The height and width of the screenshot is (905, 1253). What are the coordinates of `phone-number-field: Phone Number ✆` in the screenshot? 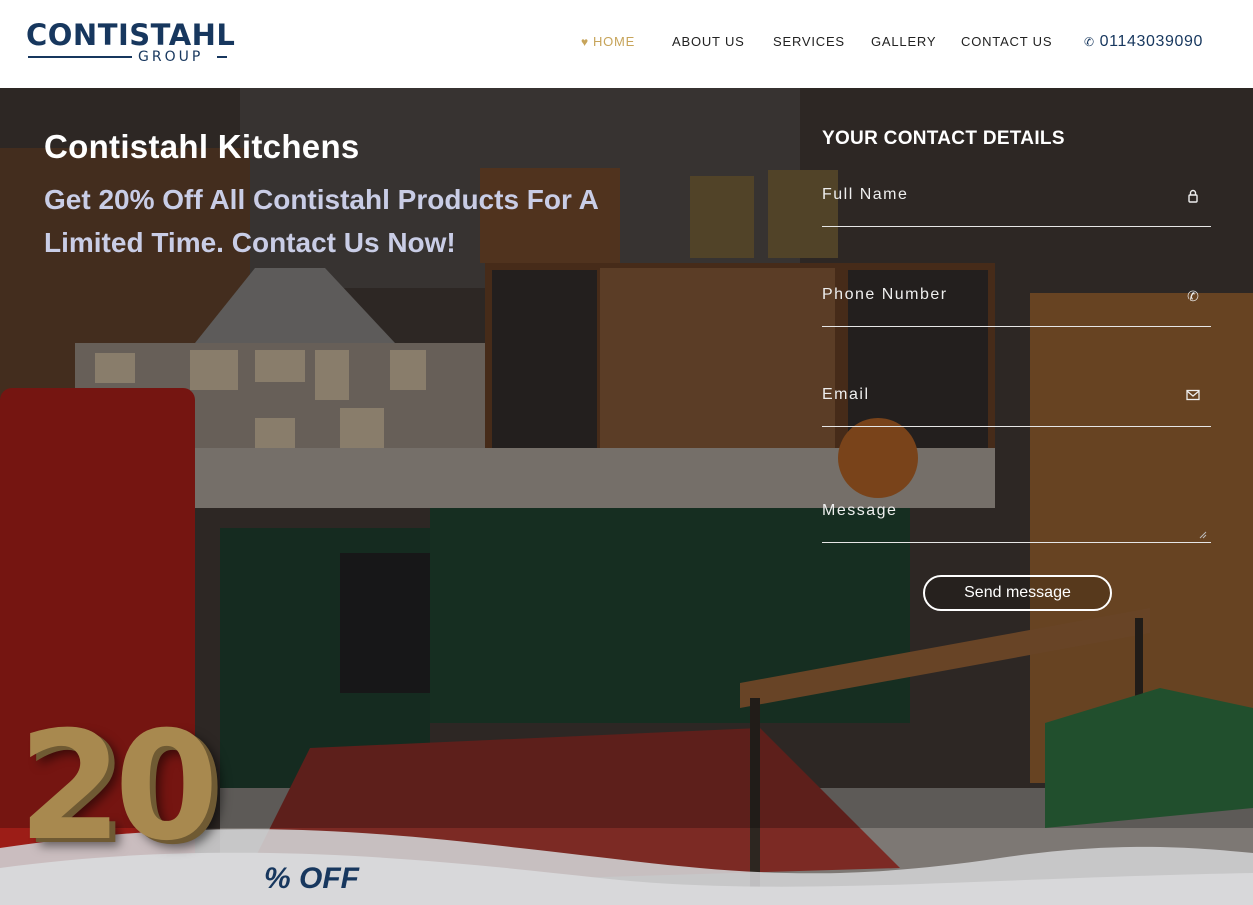 It's located at (1016, 306).